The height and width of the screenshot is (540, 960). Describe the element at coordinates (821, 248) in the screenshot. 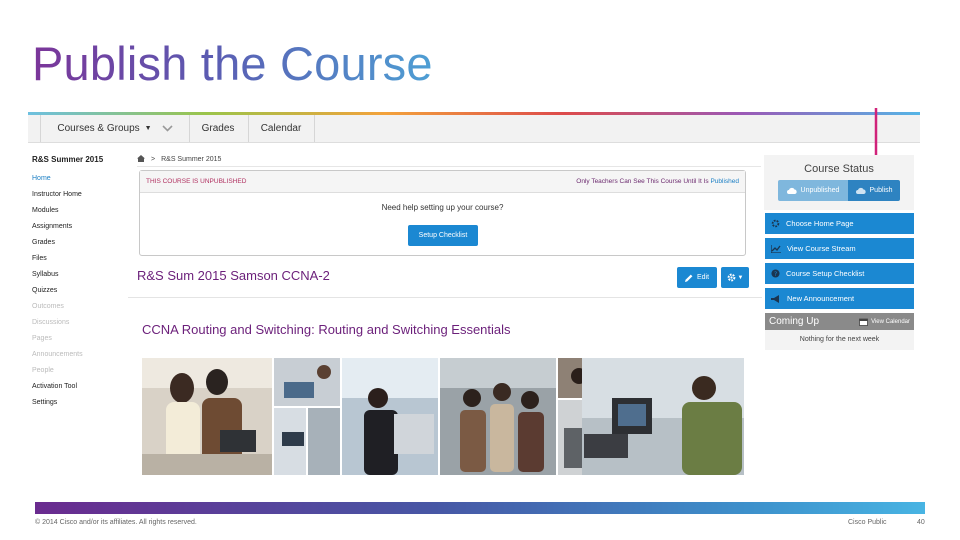

I see `view-course-stream-label: View Course Stream` at that location.